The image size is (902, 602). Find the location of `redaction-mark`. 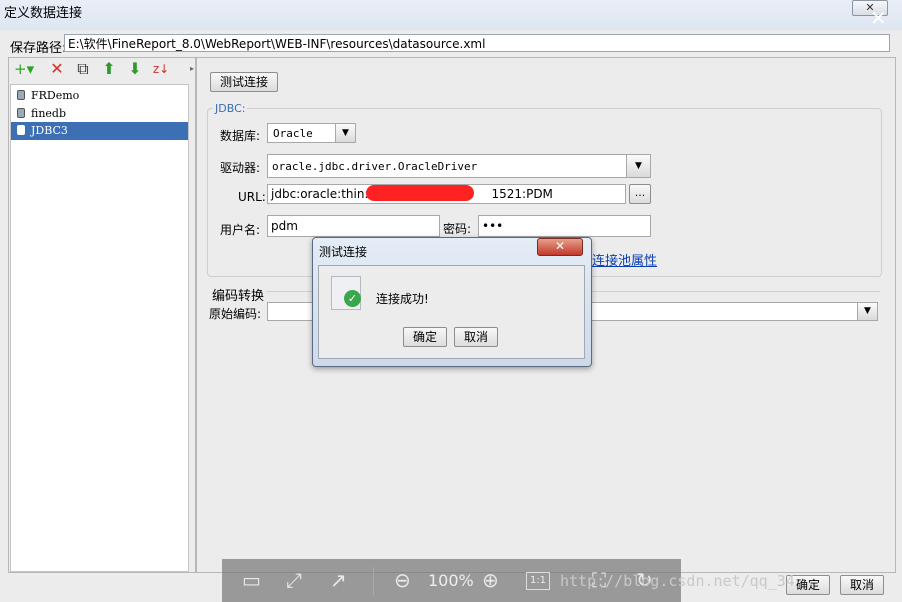

redaction-mark is located at coordinates (420, 193).